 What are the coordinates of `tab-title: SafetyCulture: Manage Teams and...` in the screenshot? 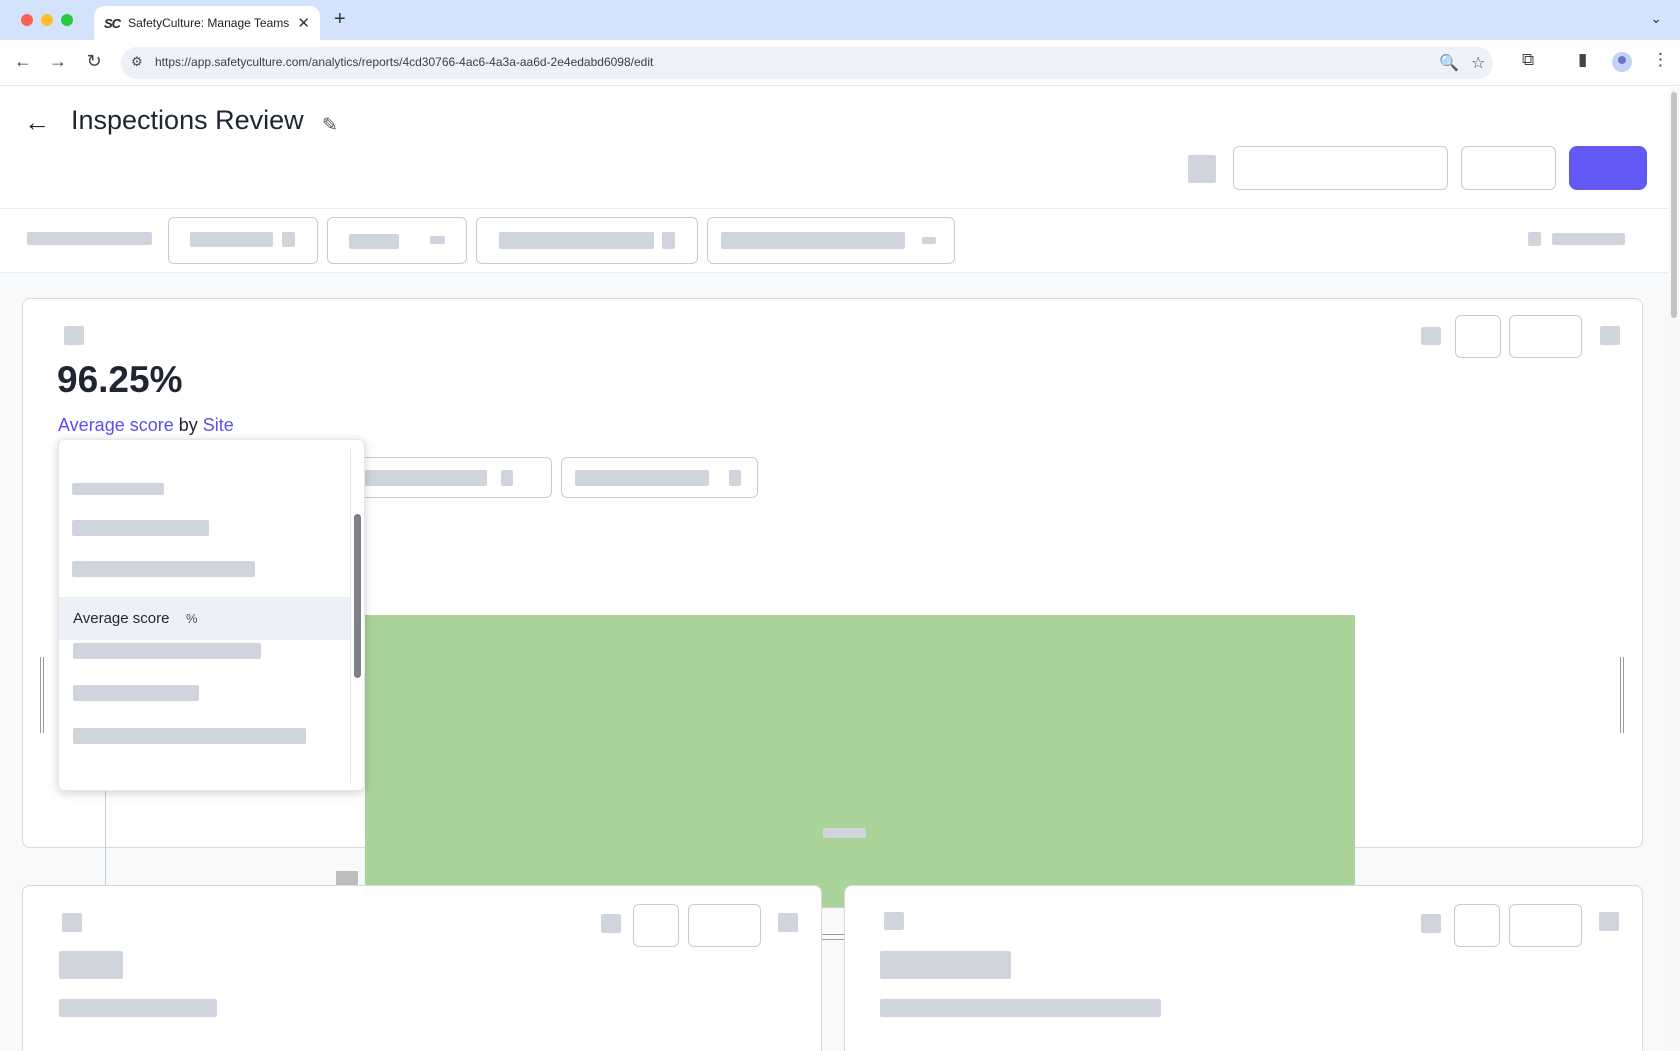 It's located at (209, 23).